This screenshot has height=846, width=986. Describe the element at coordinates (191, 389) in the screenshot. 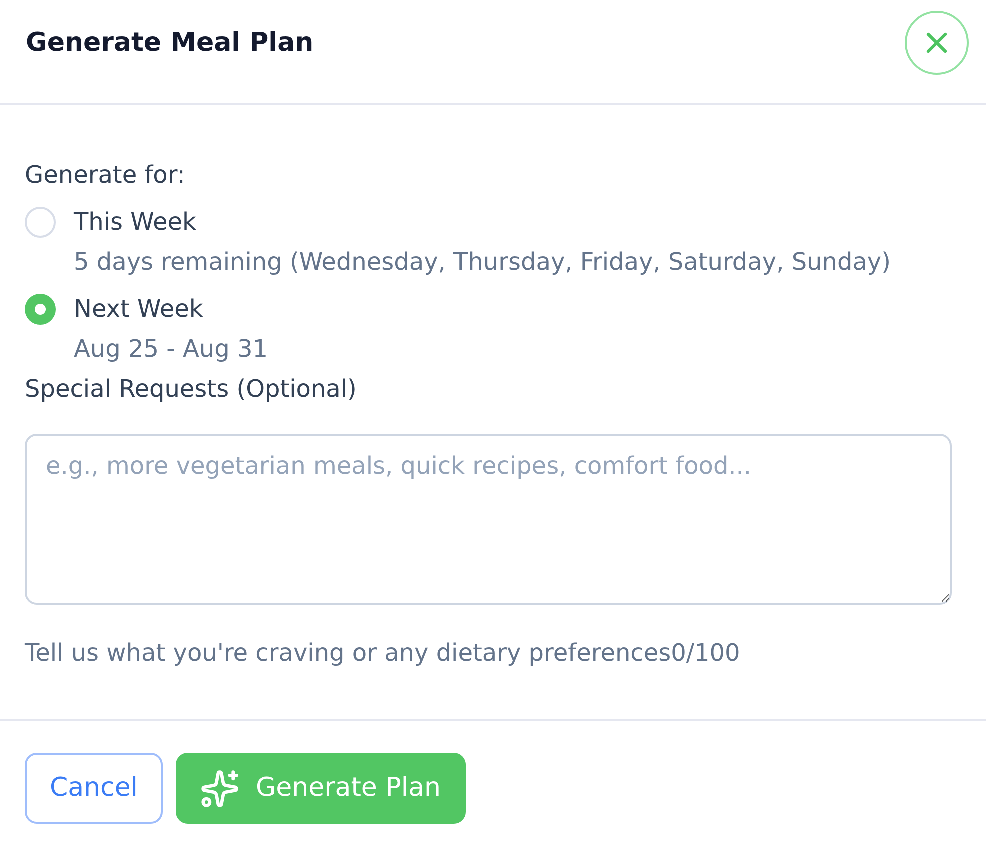

I see `field-label: Special Requests (Optional)` at that location.